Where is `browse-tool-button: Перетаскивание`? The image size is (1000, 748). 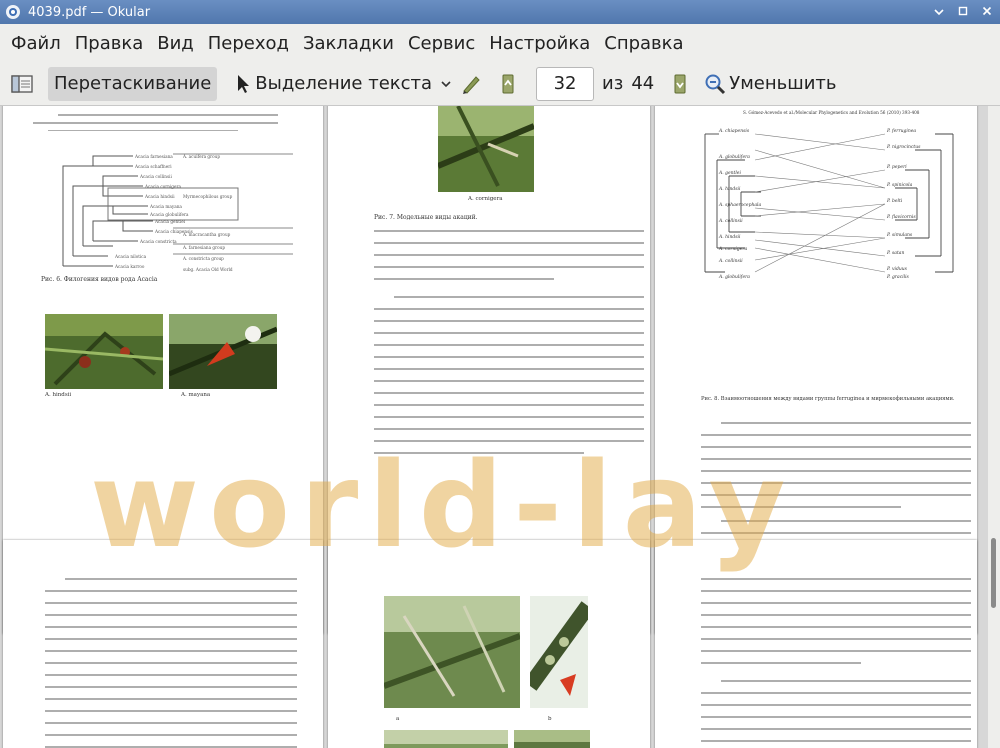
browse-tool-button: Перетаскивание is located at coordinates (133, 83).